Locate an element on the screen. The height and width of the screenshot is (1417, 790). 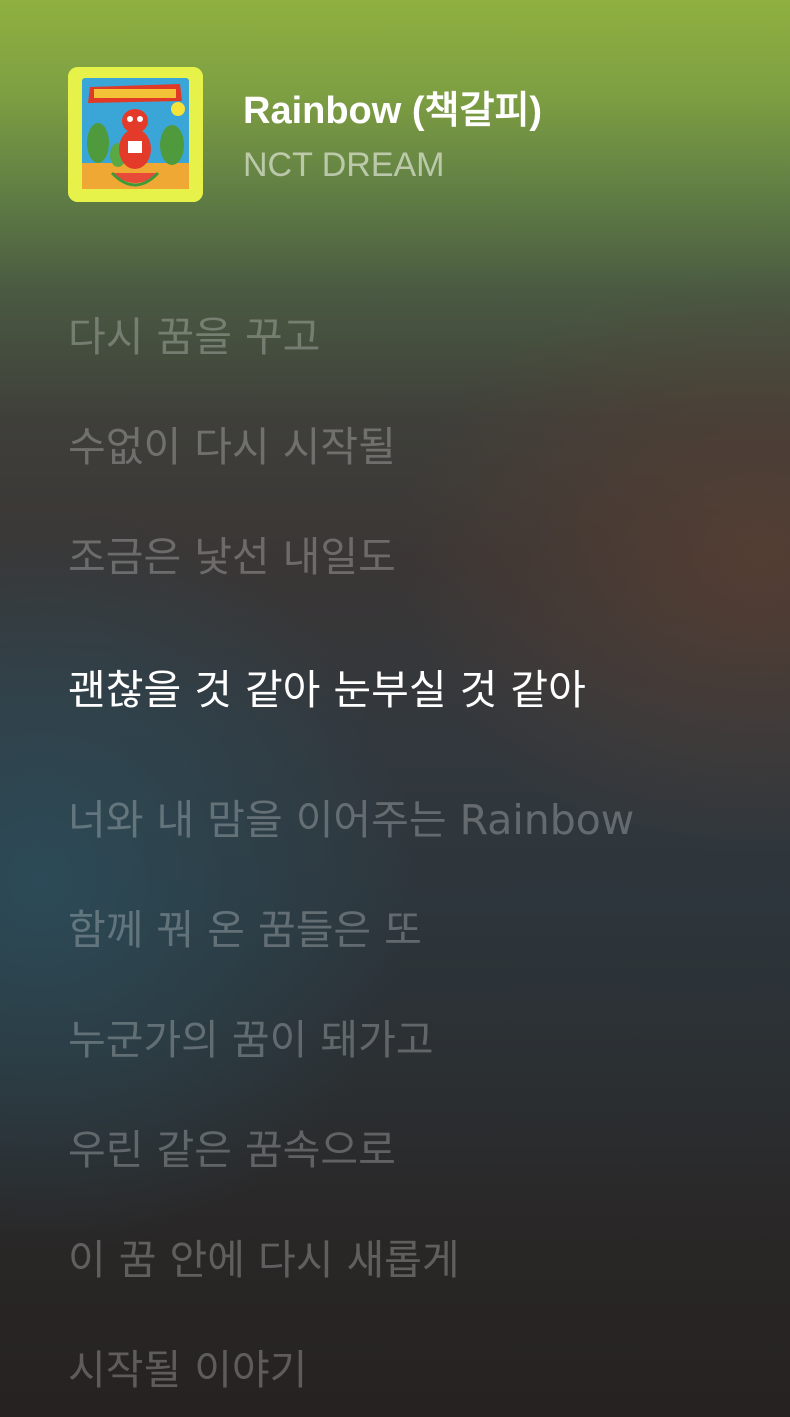
lyric-line: 누군가의 꿈이 돼가고 is located at coordinates (251, 1040).